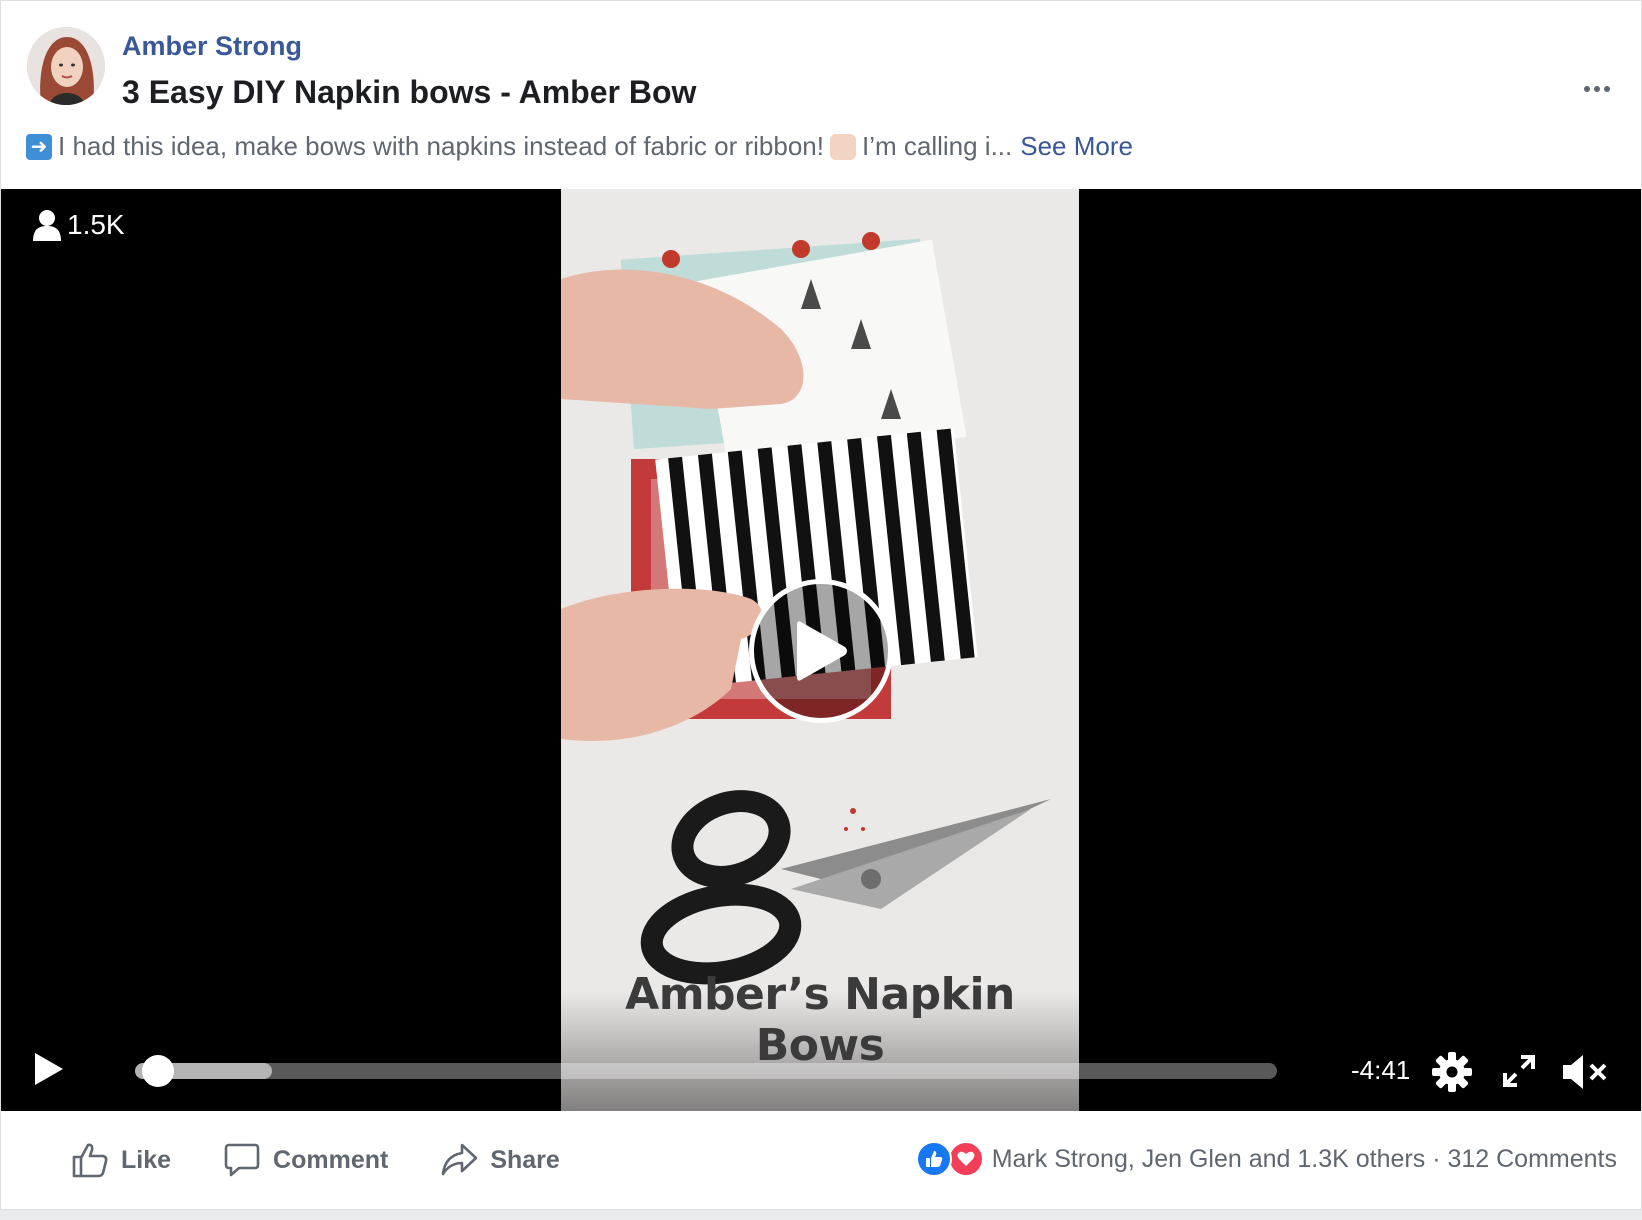 The width and height of the screenshot is (1642, 1220). Describe the element at coordinates (1381, 1070) in the screenshot. I see `time-remaining: -4:41` at that location.